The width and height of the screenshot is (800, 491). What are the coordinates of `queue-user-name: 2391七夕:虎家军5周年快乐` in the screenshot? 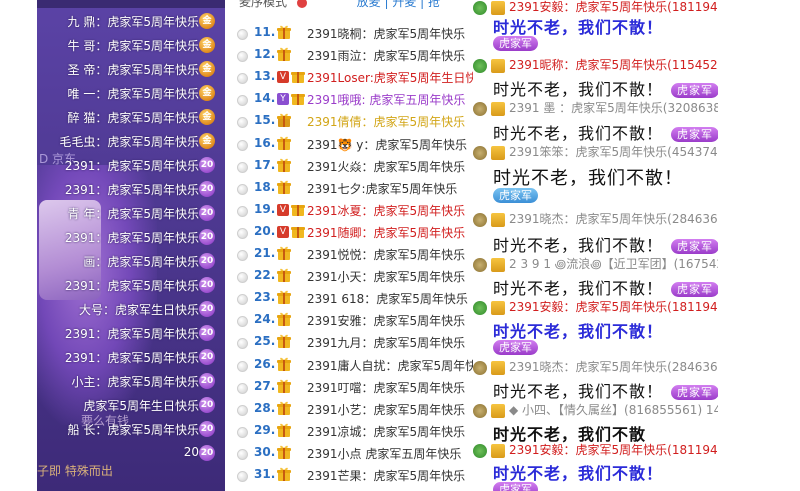 It's located at (382, 189).